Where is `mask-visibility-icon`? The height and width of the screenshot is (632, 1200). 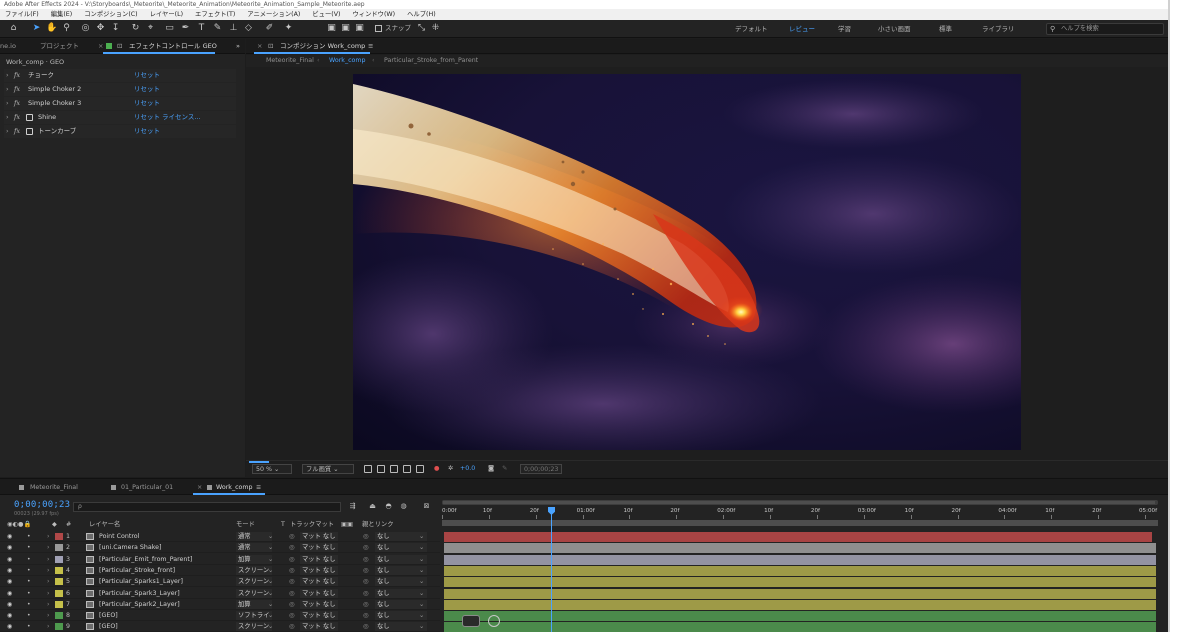
mask-visibility-icon is located at coordinates (394, 469).